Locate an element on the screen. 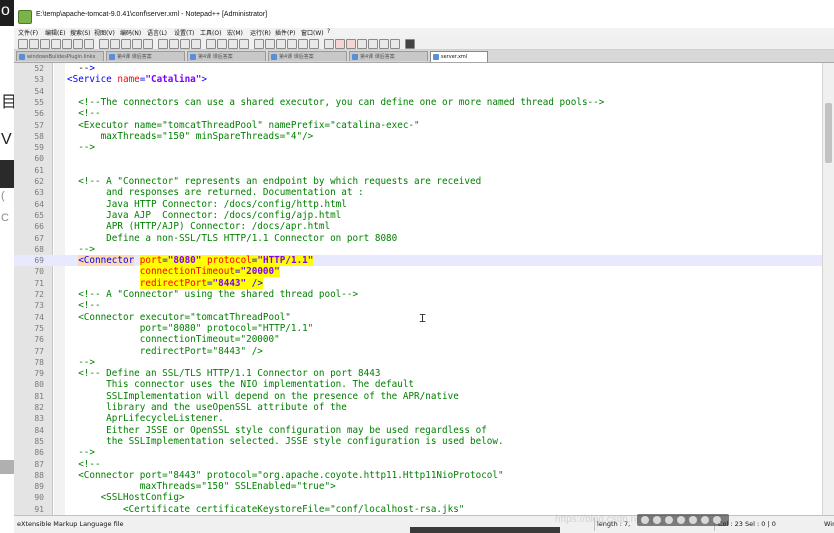 The height and width of the screenshot is (533, 834). line-number: 89 is located at coordinates (39, 487).